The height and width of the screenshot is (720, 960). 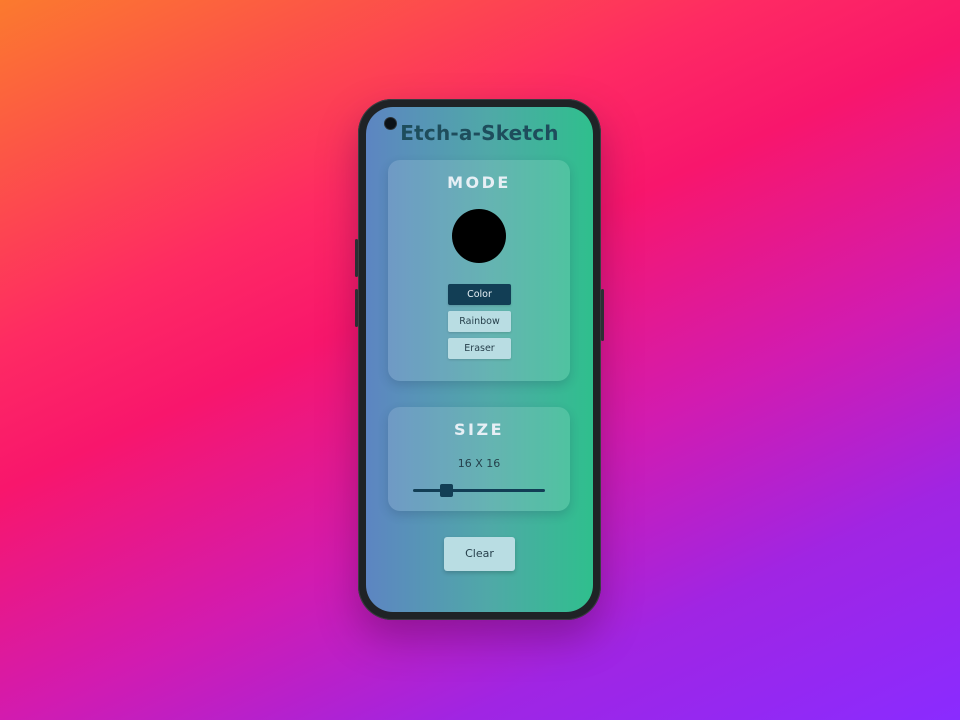 What do you see at coordinates (479, 321) in the screenshot?
I see `rainbow-mode-button: Rainbow` at bounding box center [479, 321].